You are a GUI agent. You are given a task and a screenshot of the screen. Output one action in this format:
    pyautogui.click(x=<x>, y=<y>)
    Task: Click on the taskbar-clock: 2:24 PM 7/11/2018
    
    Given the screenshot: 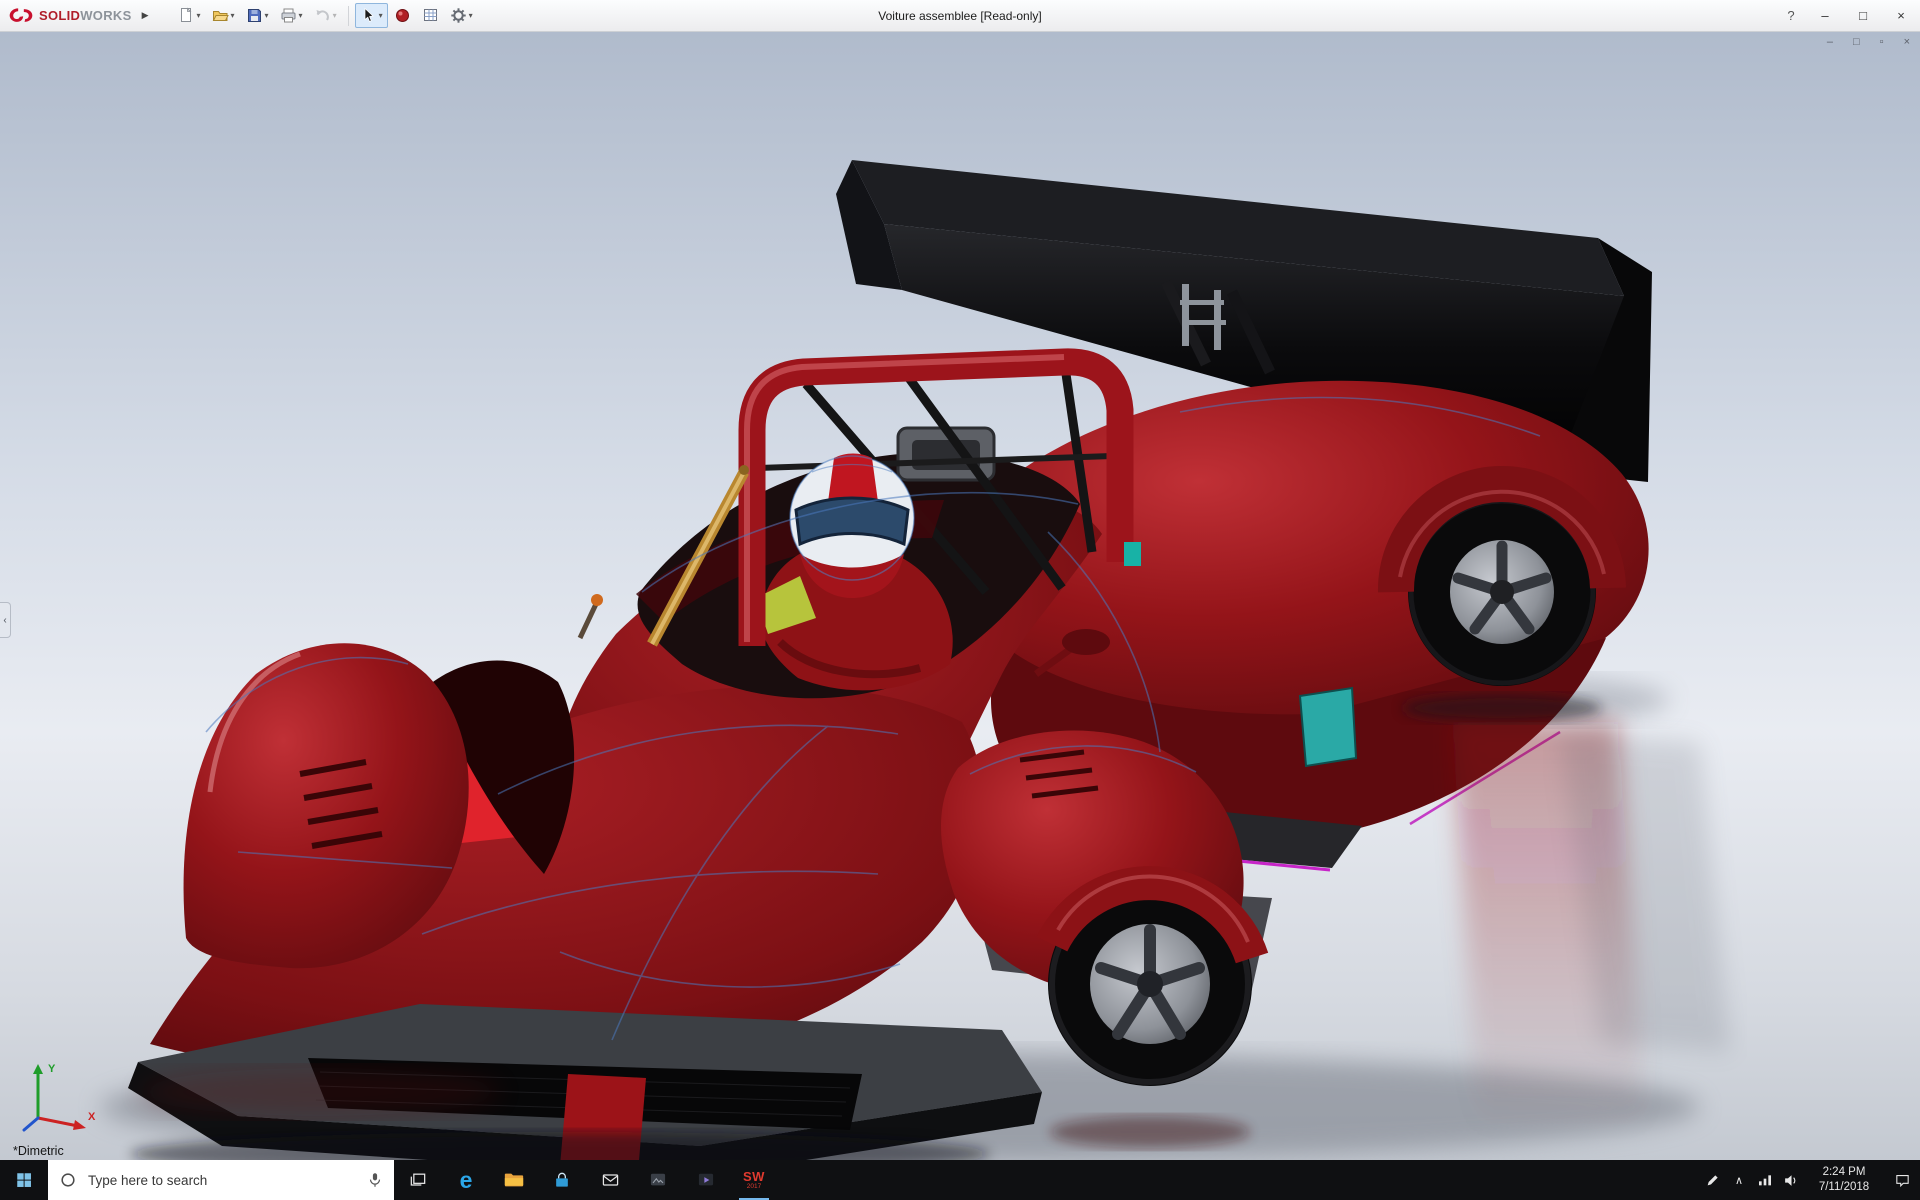 What is the action you would take?
    pyautogui.click(x=1844, y=1180)
    